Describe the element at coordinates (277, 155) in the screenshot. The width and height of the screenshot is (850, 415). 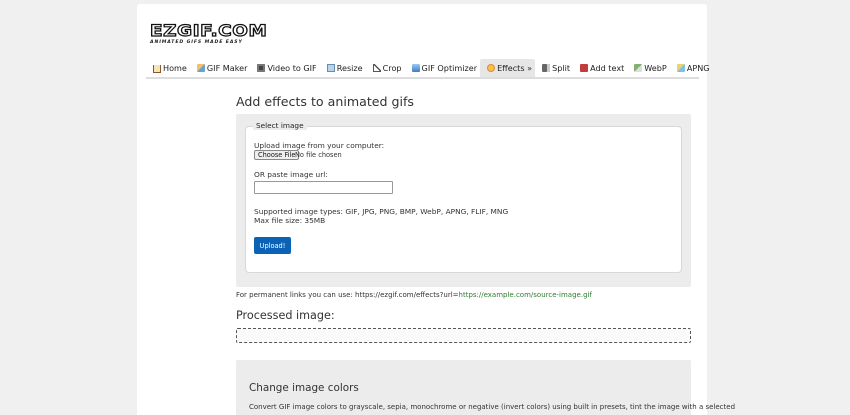
I see `choose-file-button: Choose File` at that location.